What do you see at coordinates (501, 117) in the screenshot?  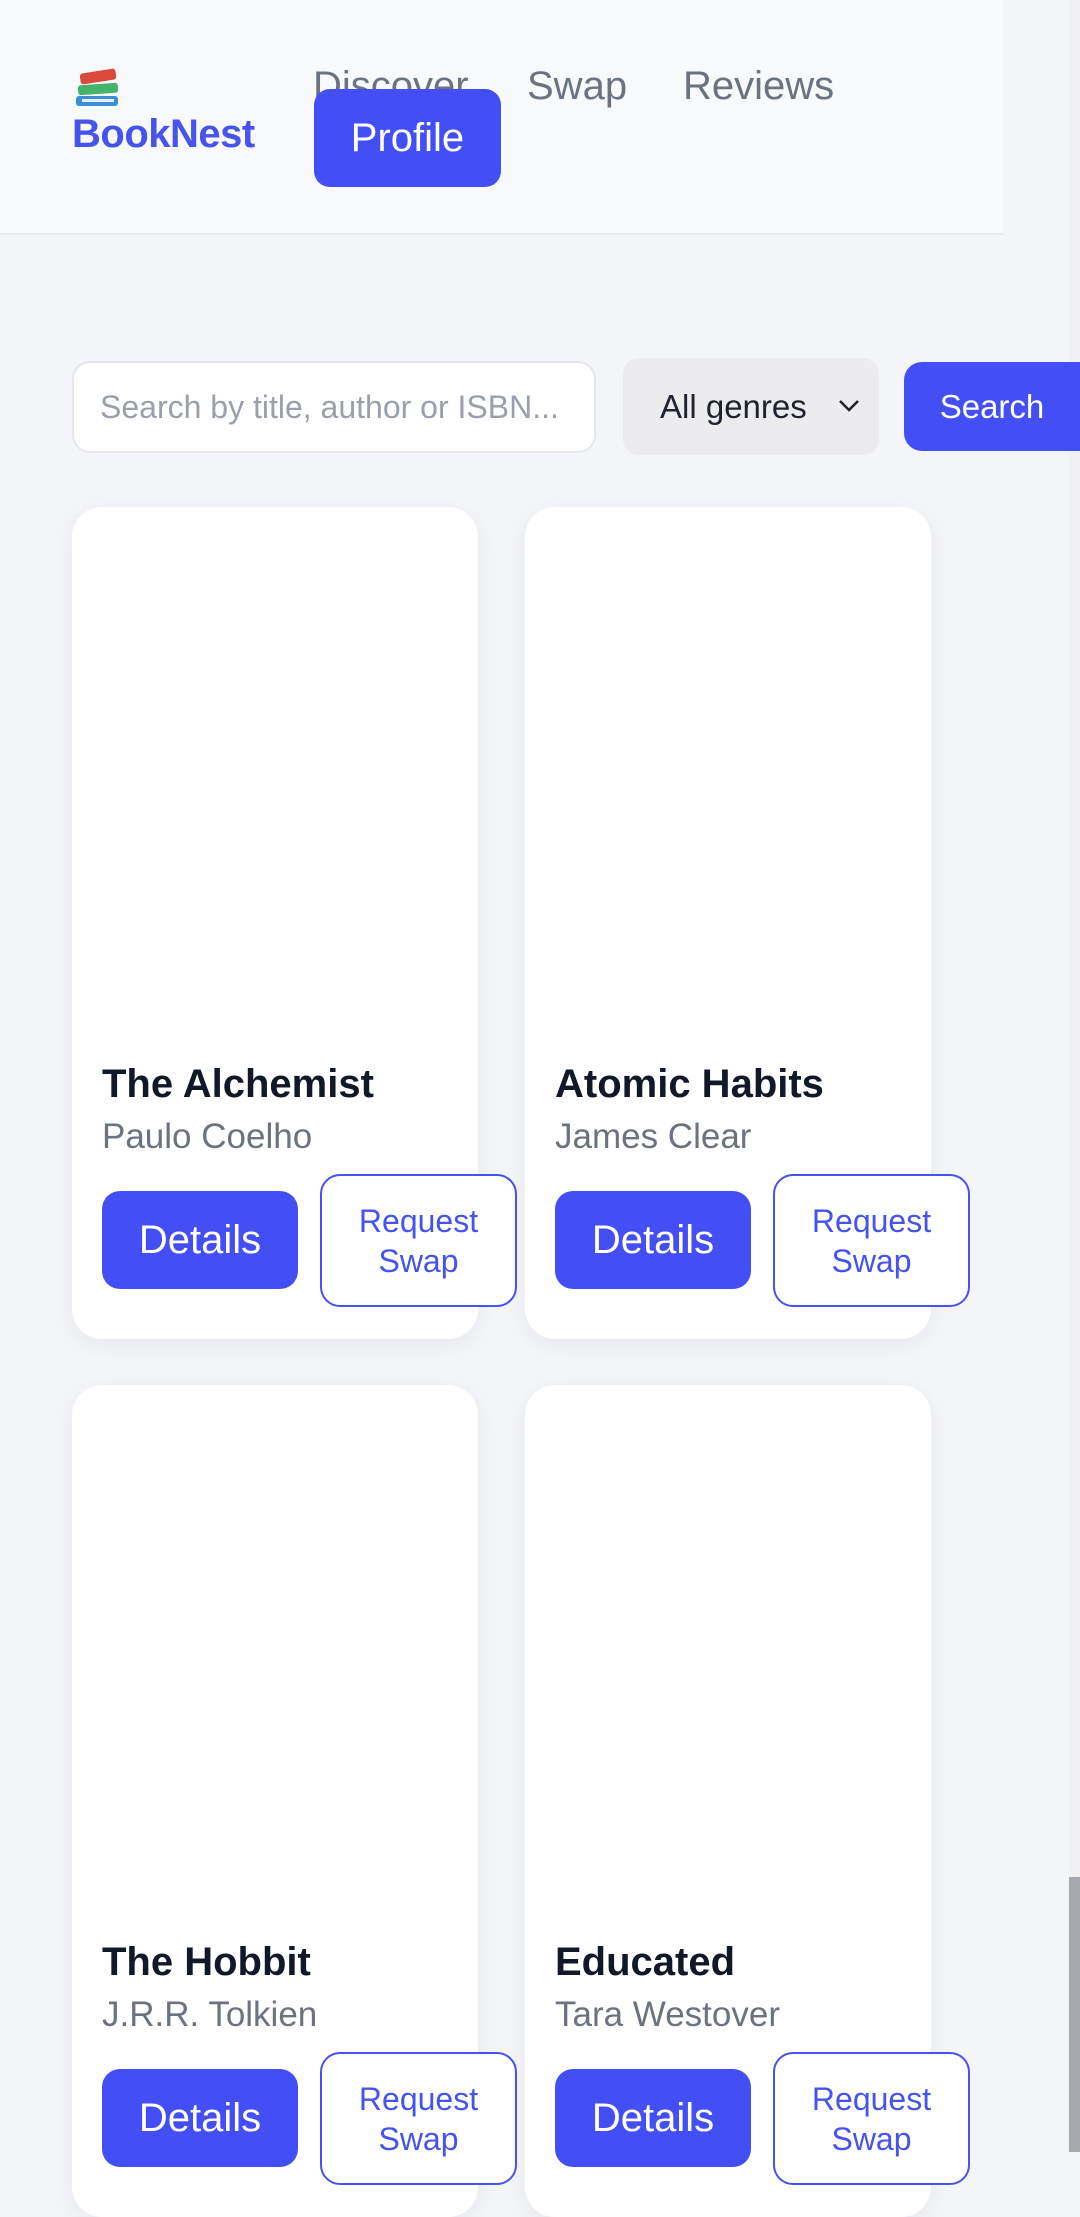 I see `top-nav-header: BookNest Discover Swap Reviews Profile` at bounding box center [501, 117].